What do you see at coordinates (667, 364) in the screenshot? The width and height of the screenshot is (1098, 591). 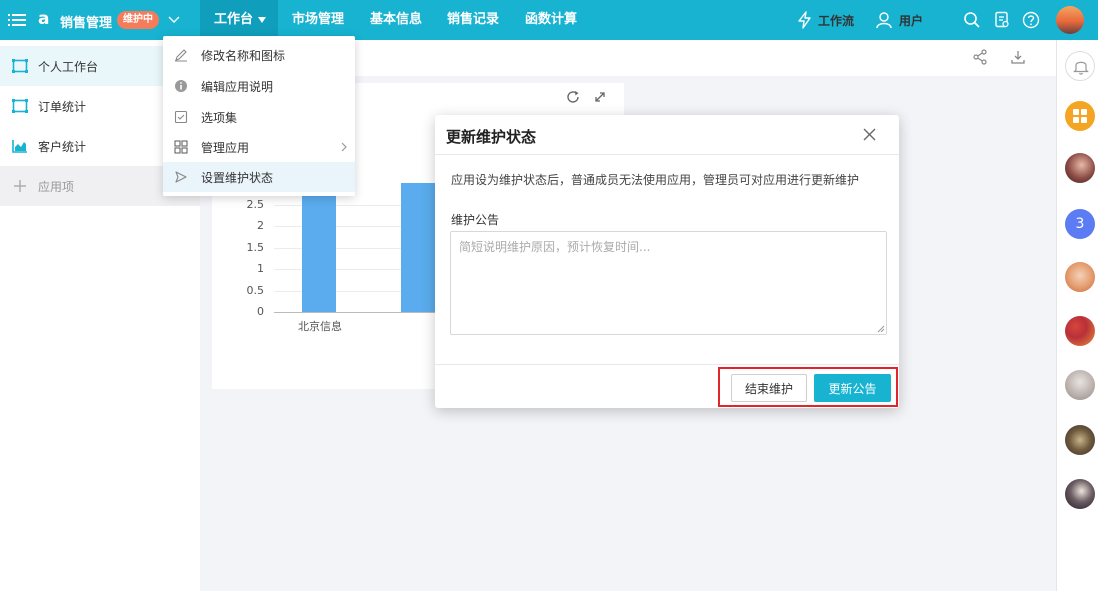 I see `modal-footer-divider` at bounding box center [667, 364].